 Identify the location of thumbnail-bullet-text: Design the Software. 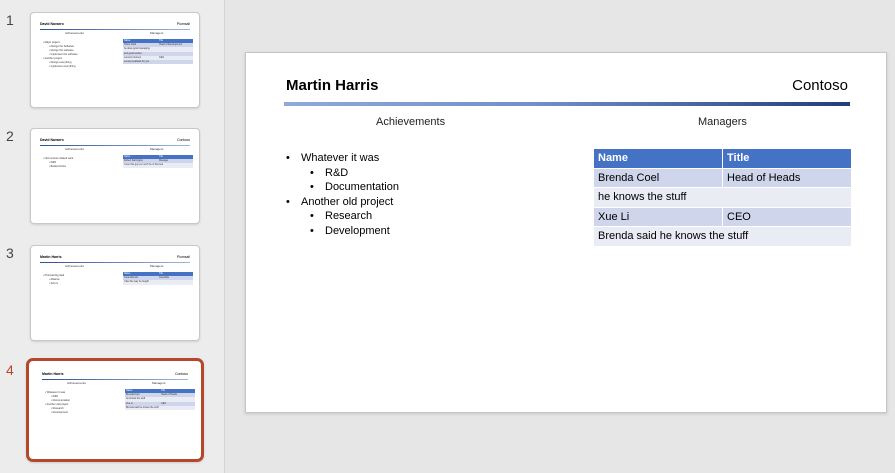
(62, 46).